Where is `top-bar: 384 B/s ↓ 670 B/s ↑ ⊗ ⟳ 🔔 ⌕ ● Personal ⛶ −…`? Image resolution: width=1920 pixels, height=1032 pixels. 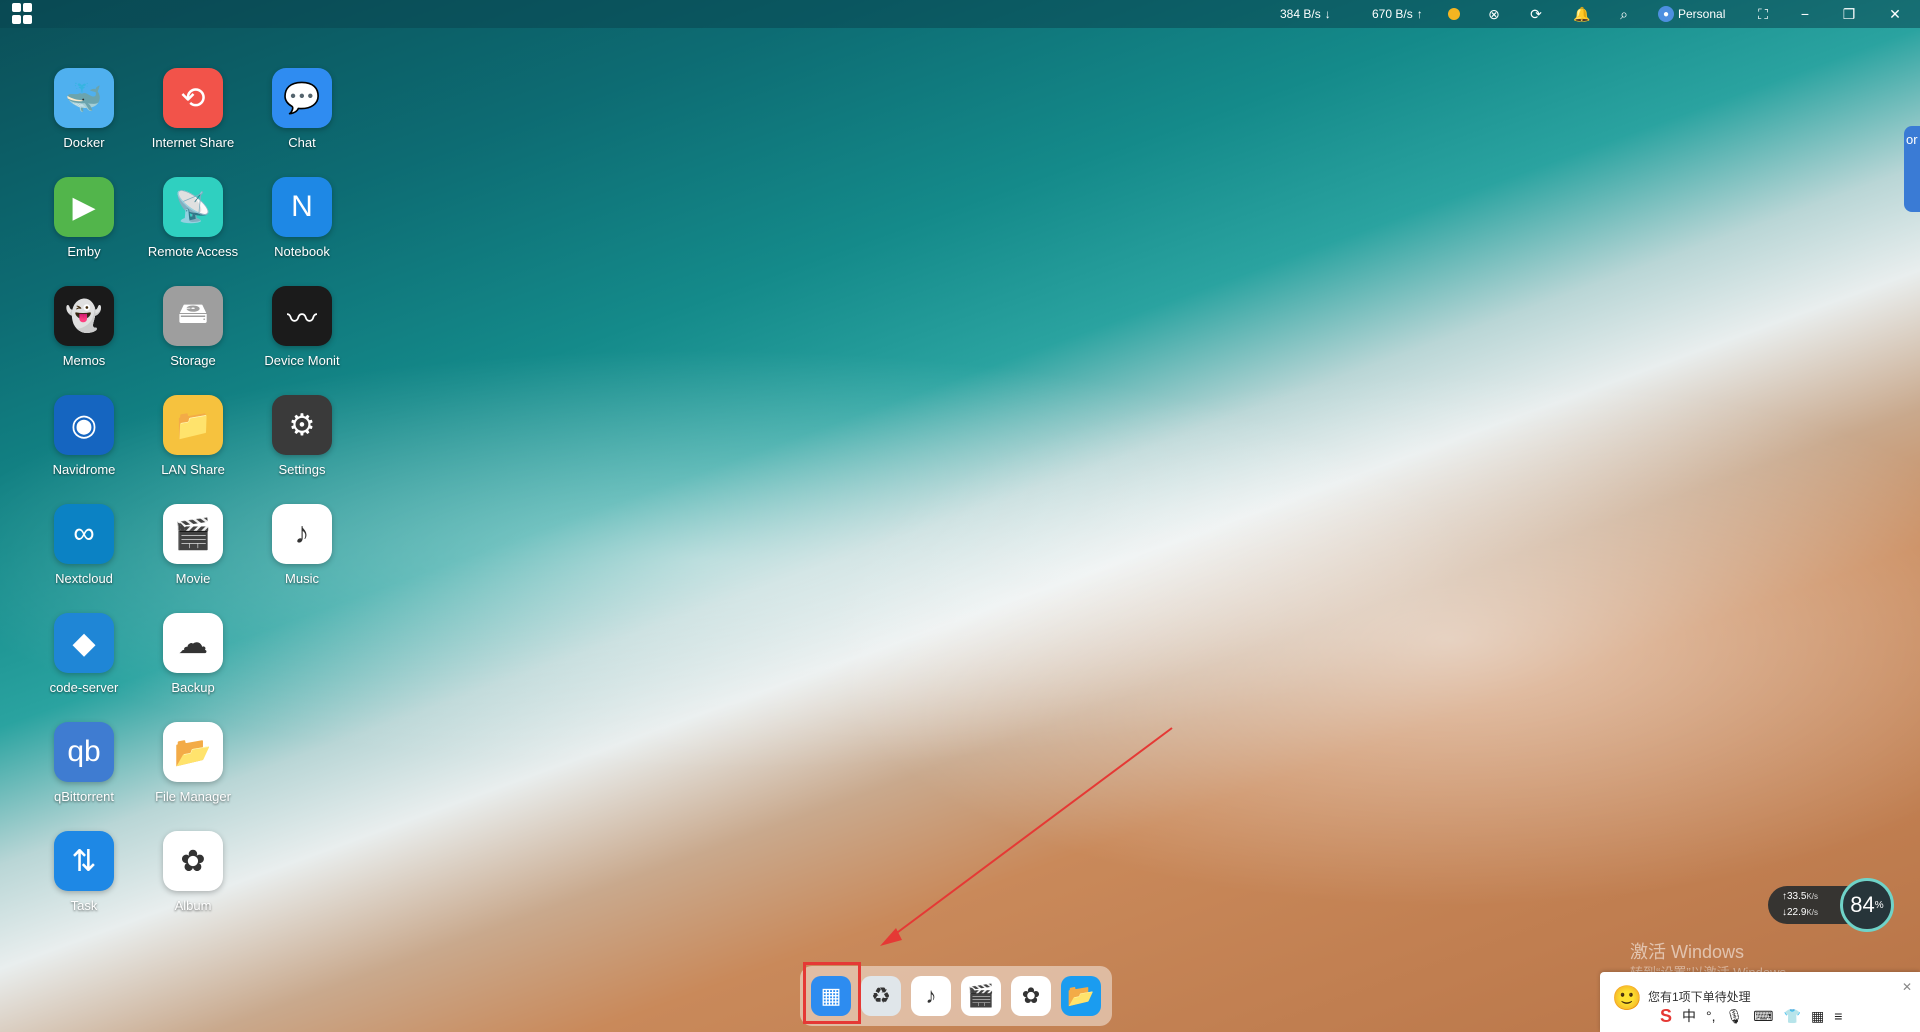
top-bar: 384 B/s ↓ 670 B/s ↑ ⊗ ⟳ 🔔 ⌕ ● Personal ⛶ −… is located at coordinates (960, 14).